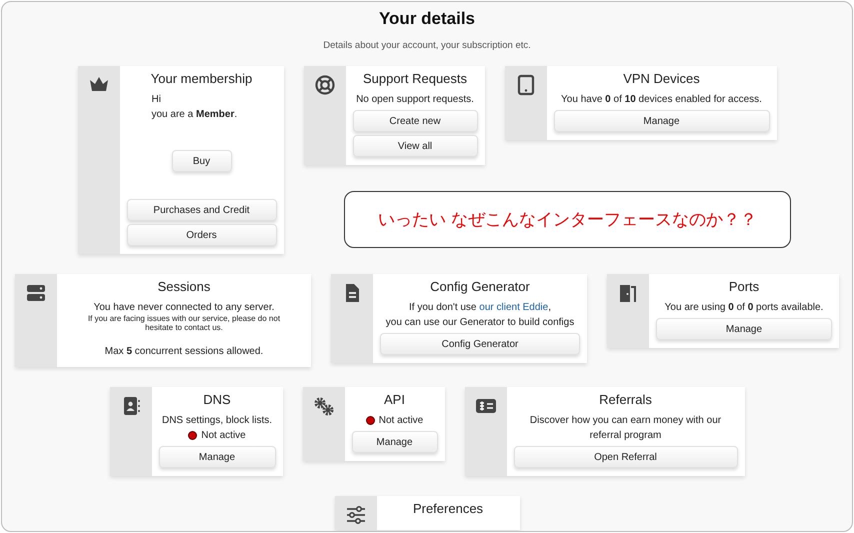  What do you see at coordinates (568, 220) in the screenshot?
I see `callout-text: いったい なぜこんなインターフェースなのか？？` at bounding box center [568, 220].